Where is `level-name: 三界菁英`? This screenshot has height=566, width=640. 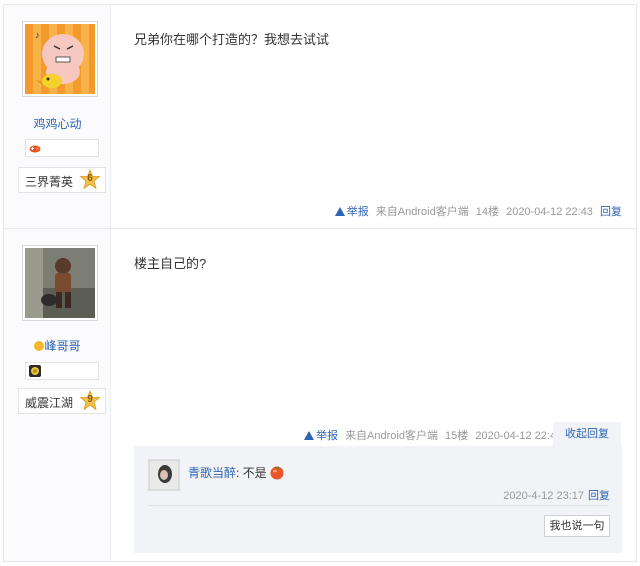
level-name: 三界菁英 is located at coordinates (49, 182).